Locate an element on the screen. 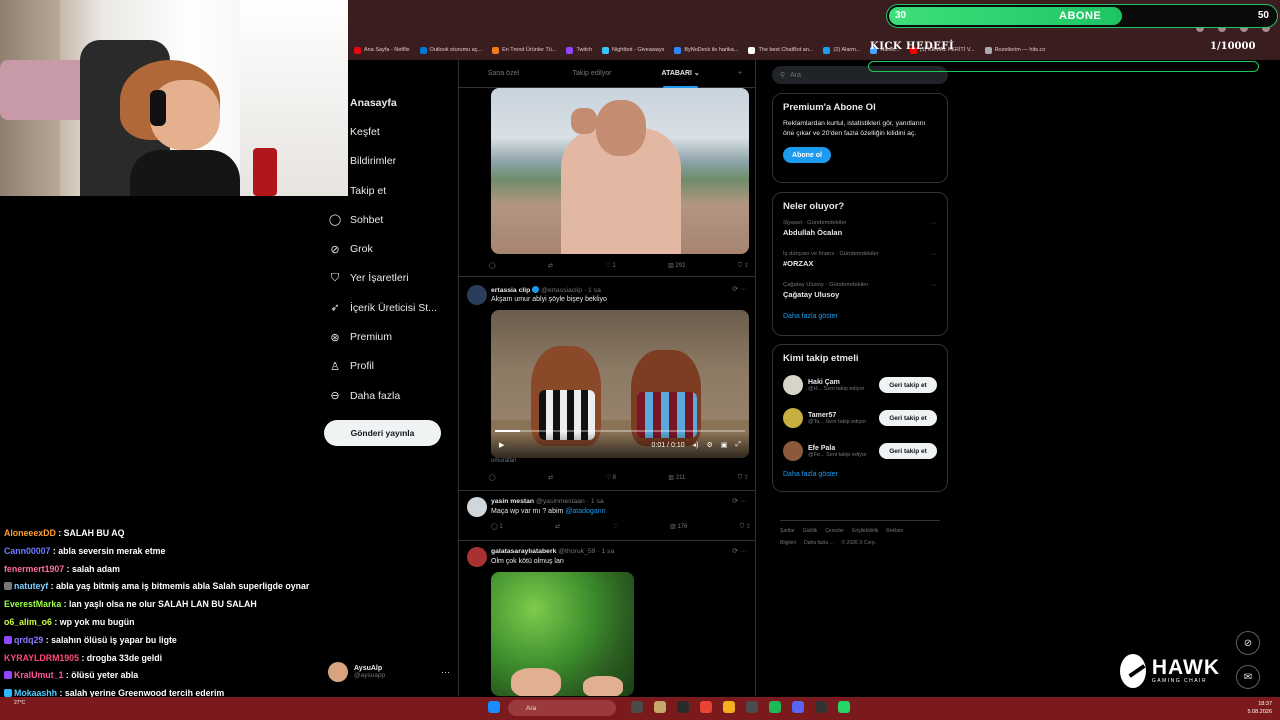 This screenshot has width=1280, height=720. settings-icon: ⚙ is located at coordinates (709, 445).